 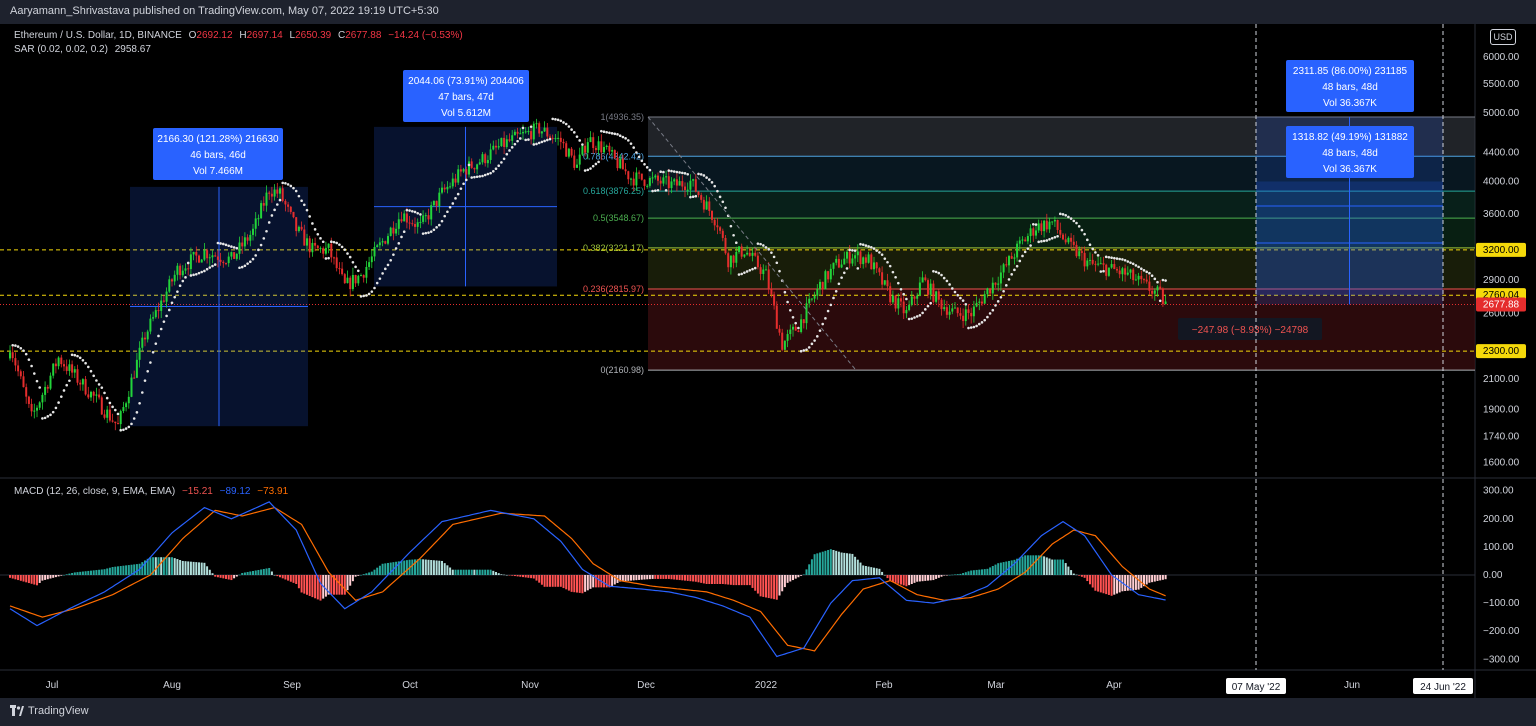 What do you see at coordinates (1498, 519) in the screenshot?
I see `macd-tick-label: 200.00` at bounding box center [1498, 519].